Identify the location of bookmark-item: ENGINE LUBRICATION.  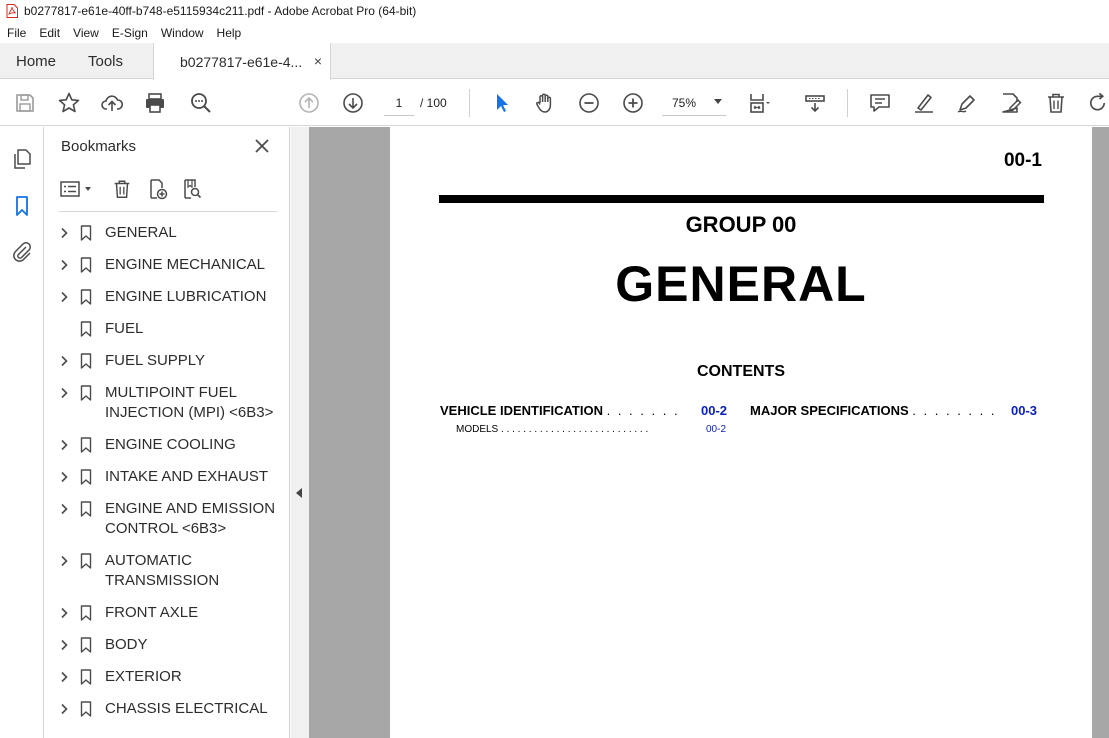
(167, 303).